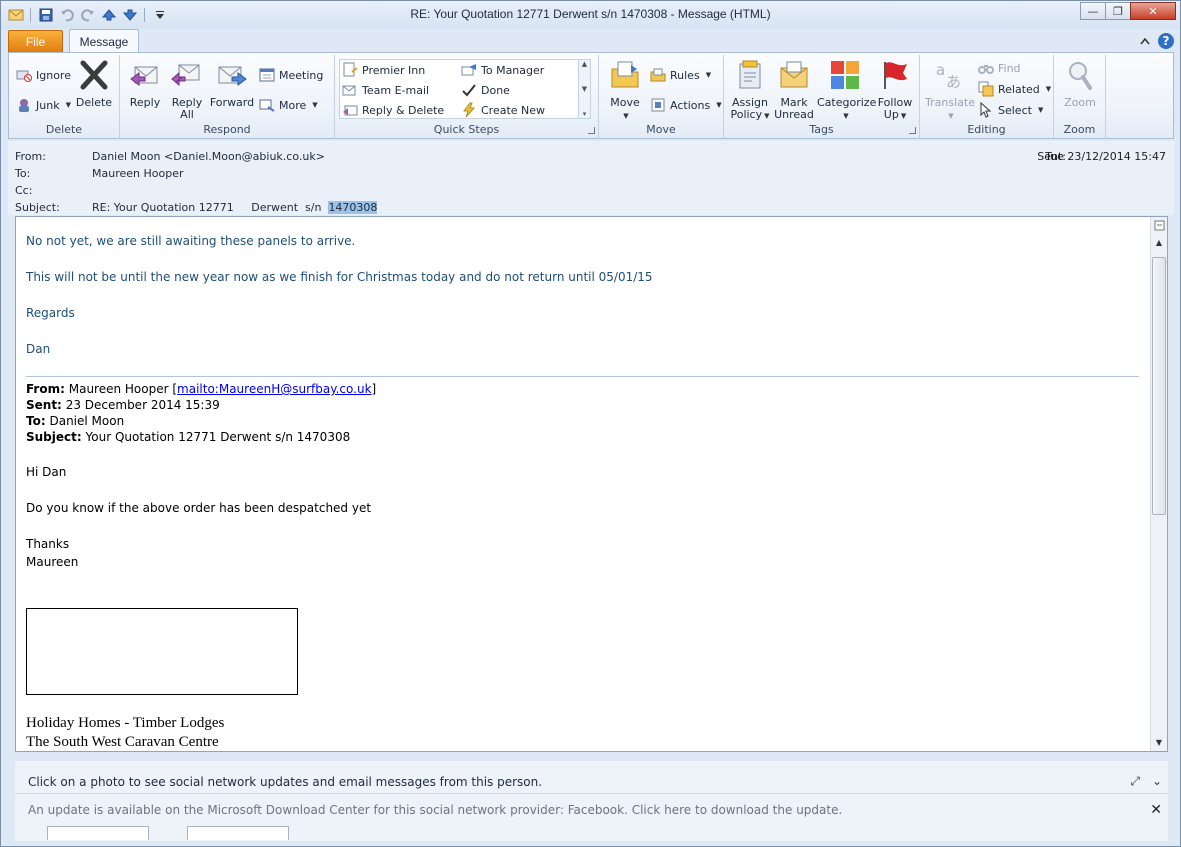 The image size is (1181, 847). Describe the element at coordinates (951, 116) in the screenshot. I see `translate-dropdown-icon: ▼` at that location.